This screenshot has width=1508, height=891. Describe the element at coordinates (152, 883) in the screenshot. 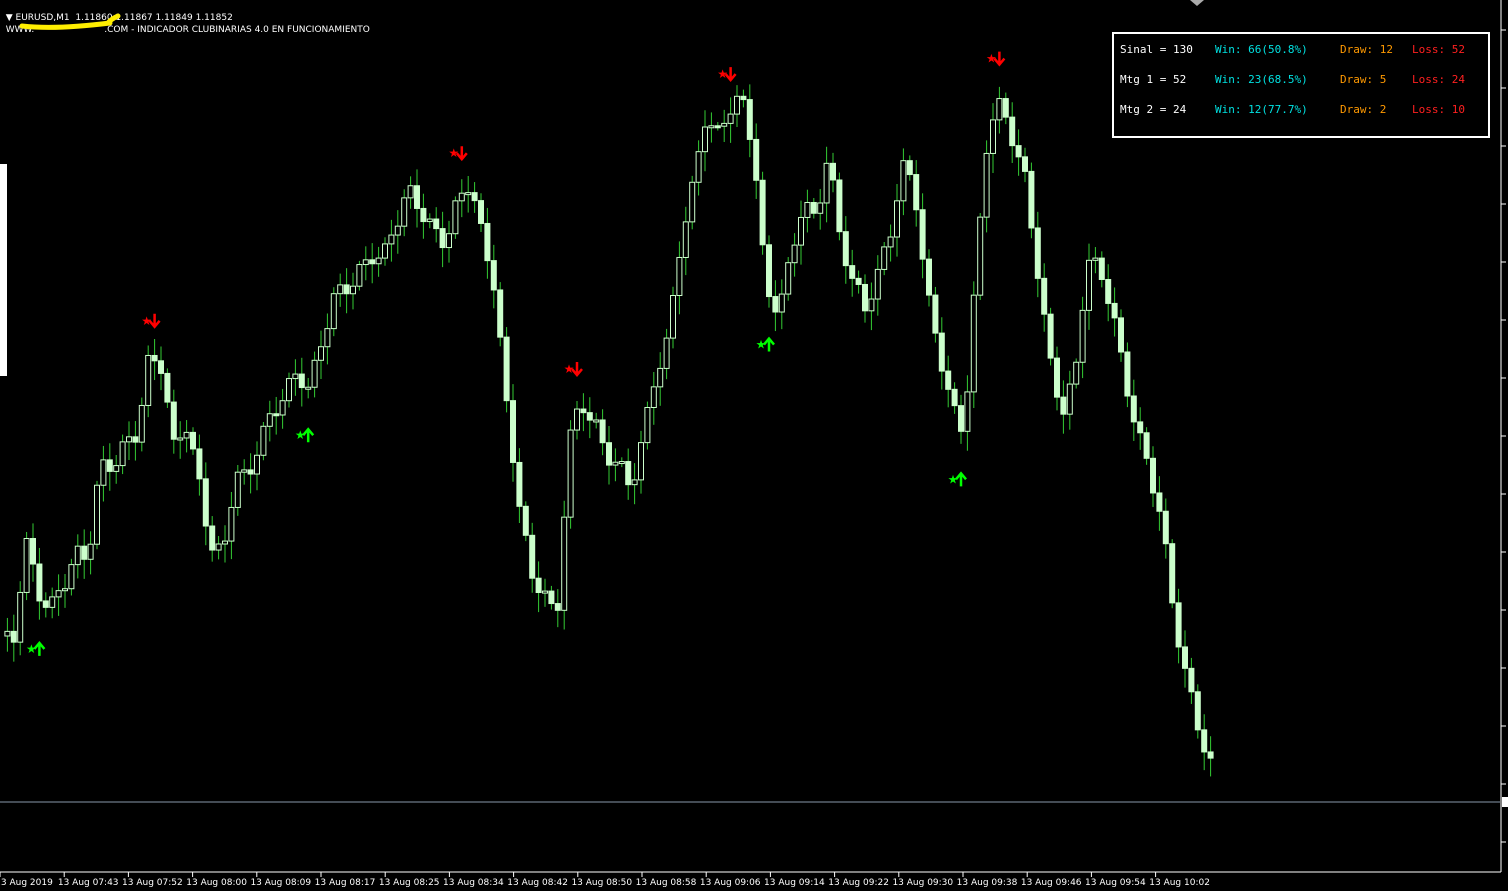

I see `time-axis-label: 13 Aug 07:52` at that location.